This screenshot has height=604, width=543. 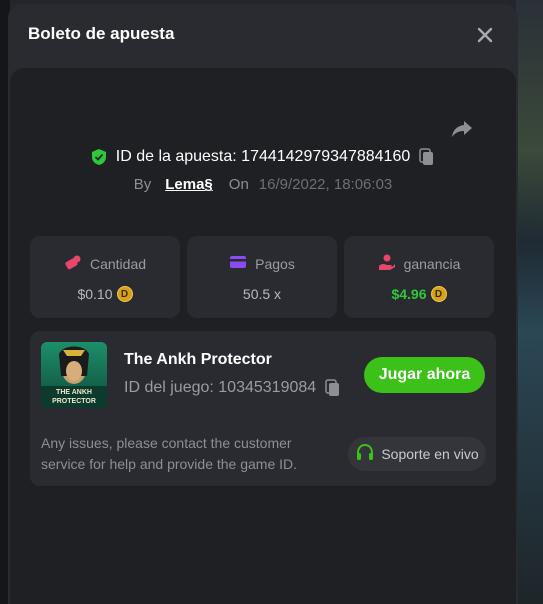 What do you see at coordinates (424, 375) in the screenshot?
I see `play-now-button: Jugar ahora` at bounding box center [424, 375].